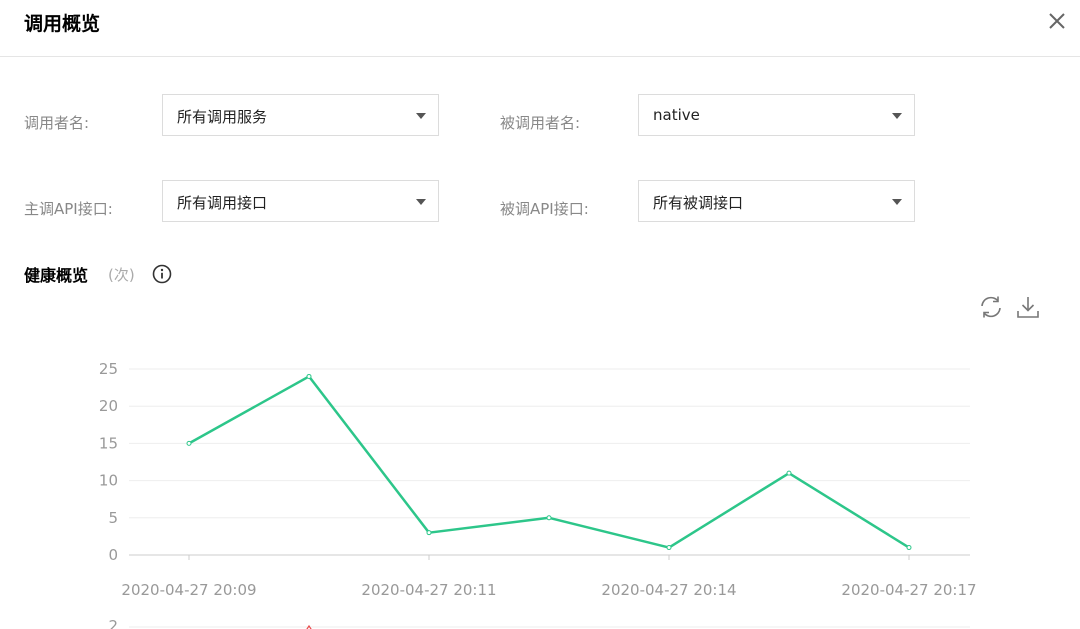 The image size is (1080, 629). I want to click on y-tick-label: 25, so click(108, 369).